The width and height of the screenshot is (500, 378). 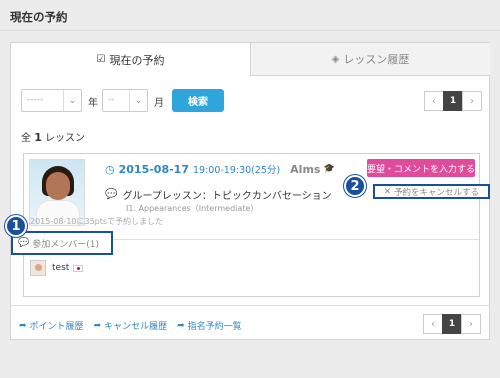 What do you see at coordinates (38, 137) in the screenshot?
I see `count-value: 1` at bounding box center [38, 137].